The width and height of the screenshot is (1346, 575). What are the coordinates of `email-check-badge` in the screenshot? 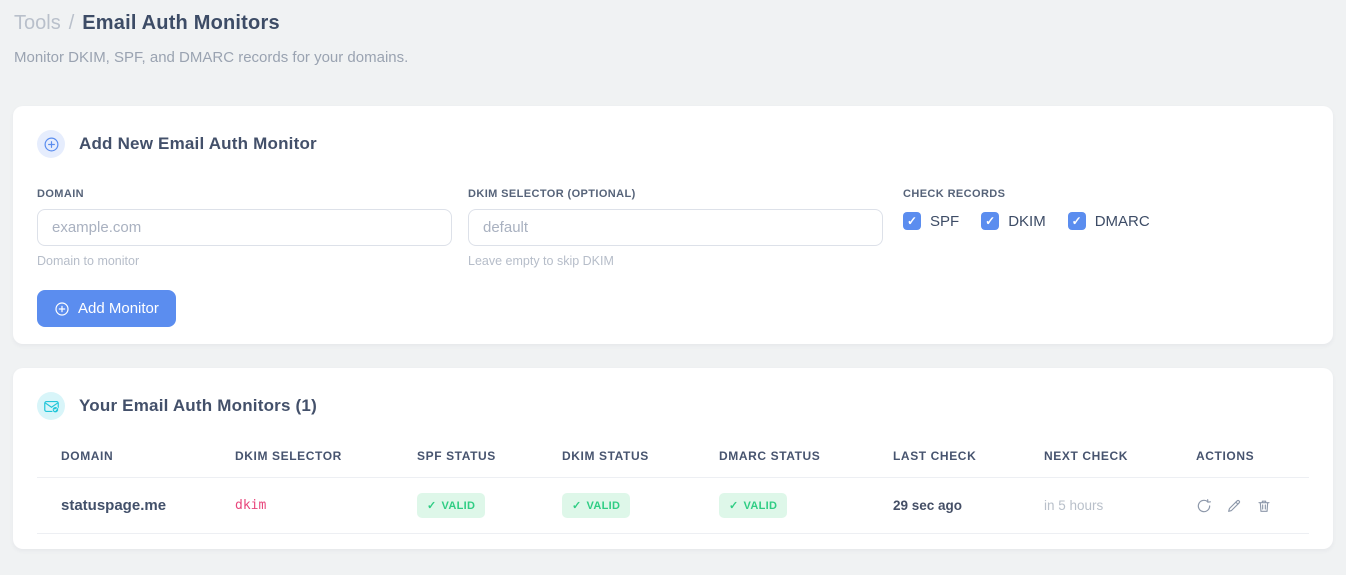 It's located at (51, 406).